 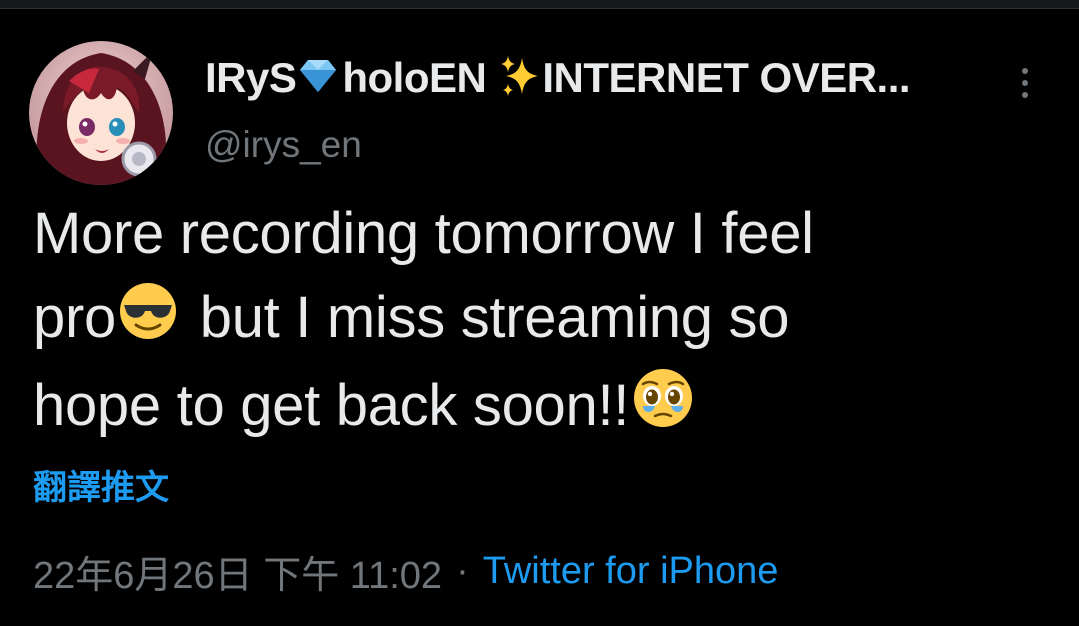 What do you see at coordinates (486, 317) in the screenshot?
I see `tweet-text-line-2b: but I miss streaming so` at bounding box center [486, 317].